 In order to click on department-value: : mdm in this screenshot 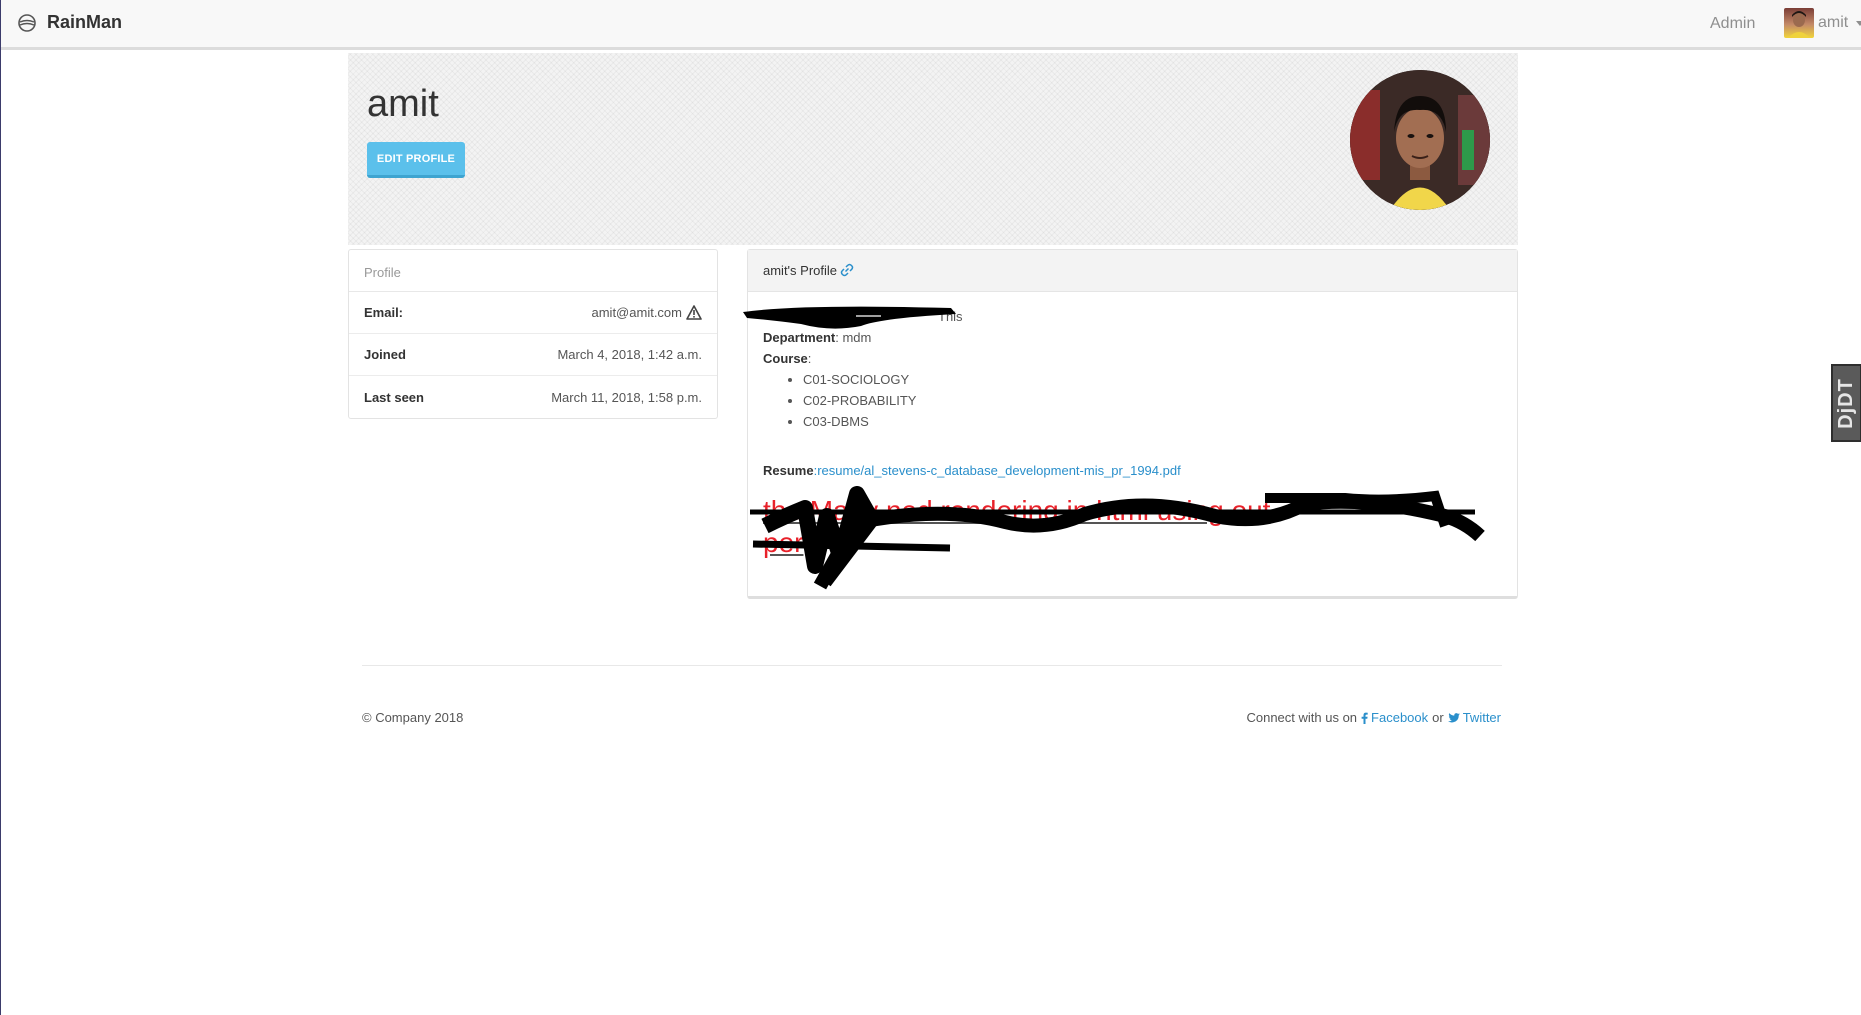, I will do `click(853, 337)`.